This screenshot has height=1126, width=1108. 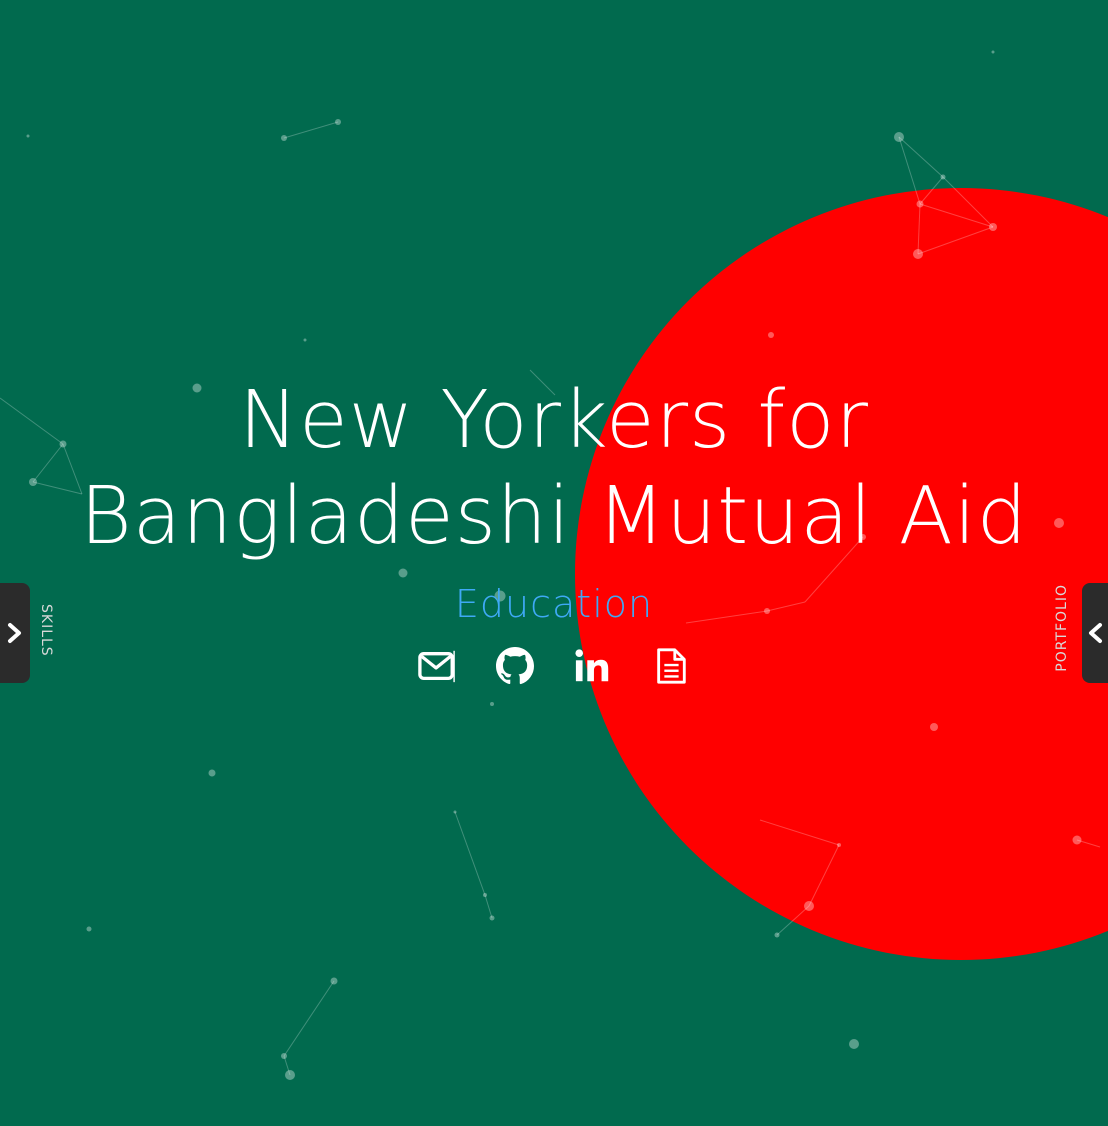 I want to click on github-icon, so click(x=515, y=666).